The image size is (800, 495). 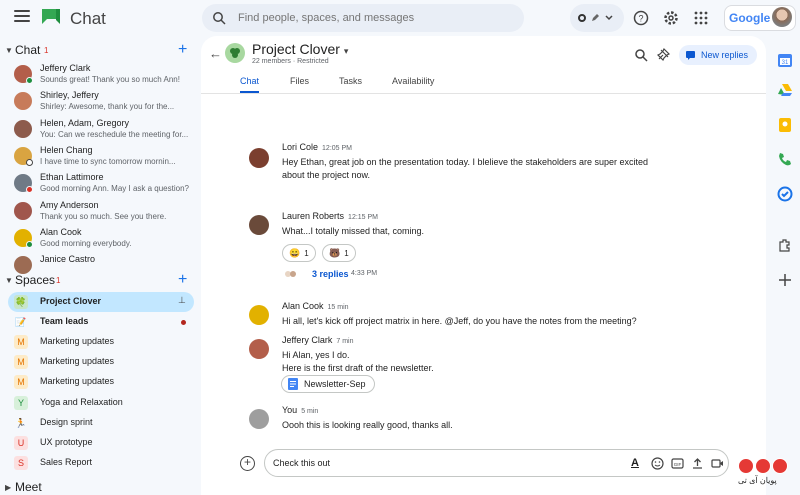 I want to click on status-selector, so click(x=597, y=18).